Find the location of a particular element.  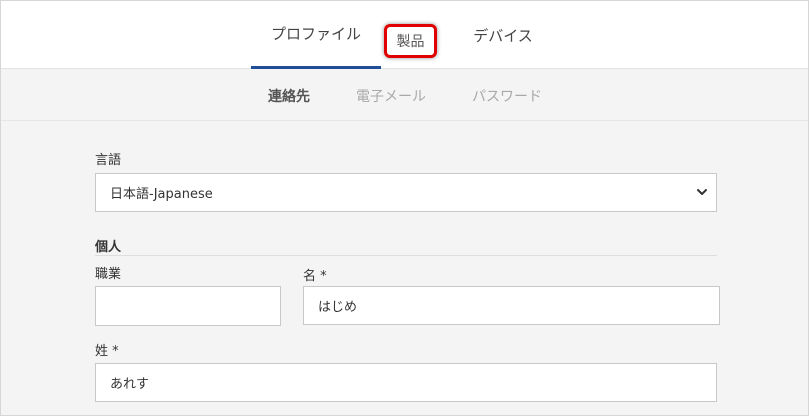

tab-devices: デバイス is located at coordinates (503, 35).